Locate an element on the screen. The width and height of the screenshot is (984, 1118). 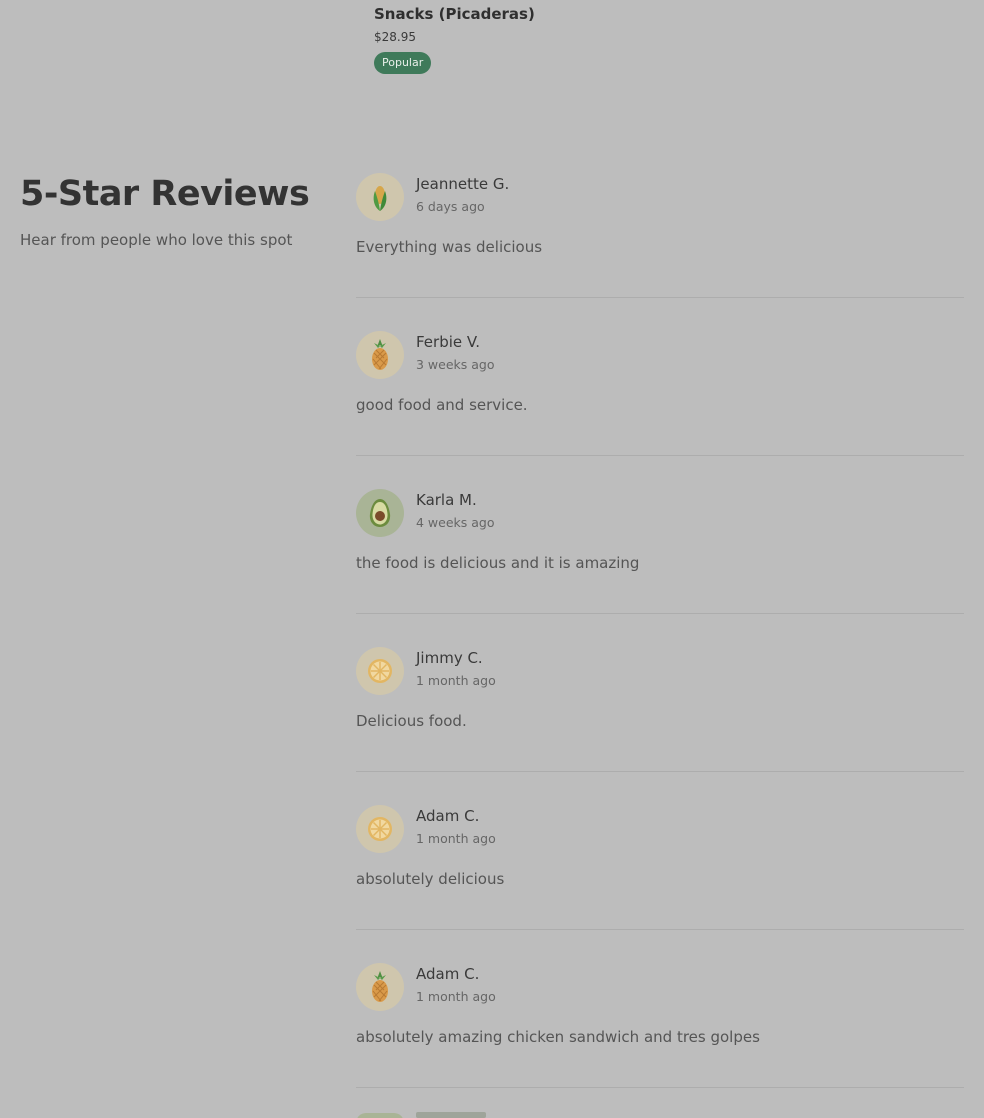
review-item: Adam C. 1 month ago absolutely delicious is located at coordinates (660, 867).